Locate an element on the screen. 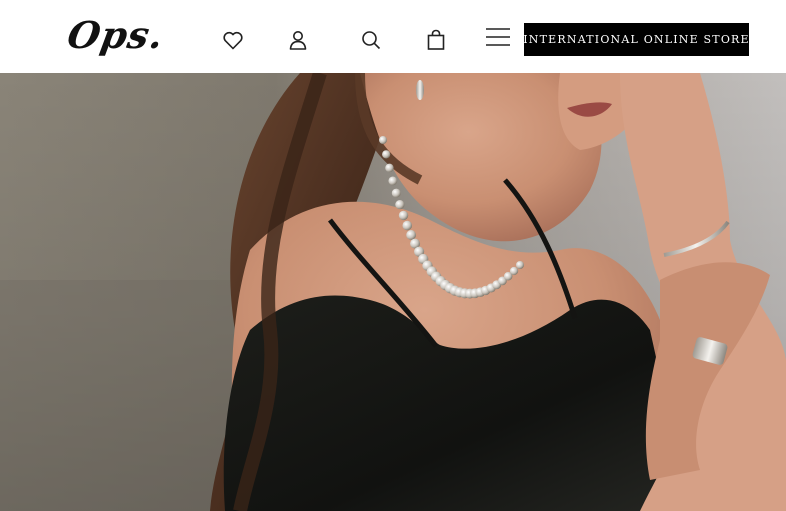 Image resolution: width=786 pixels, height=511 pixels. logo: Ops. is located at coordinates (116, 35).